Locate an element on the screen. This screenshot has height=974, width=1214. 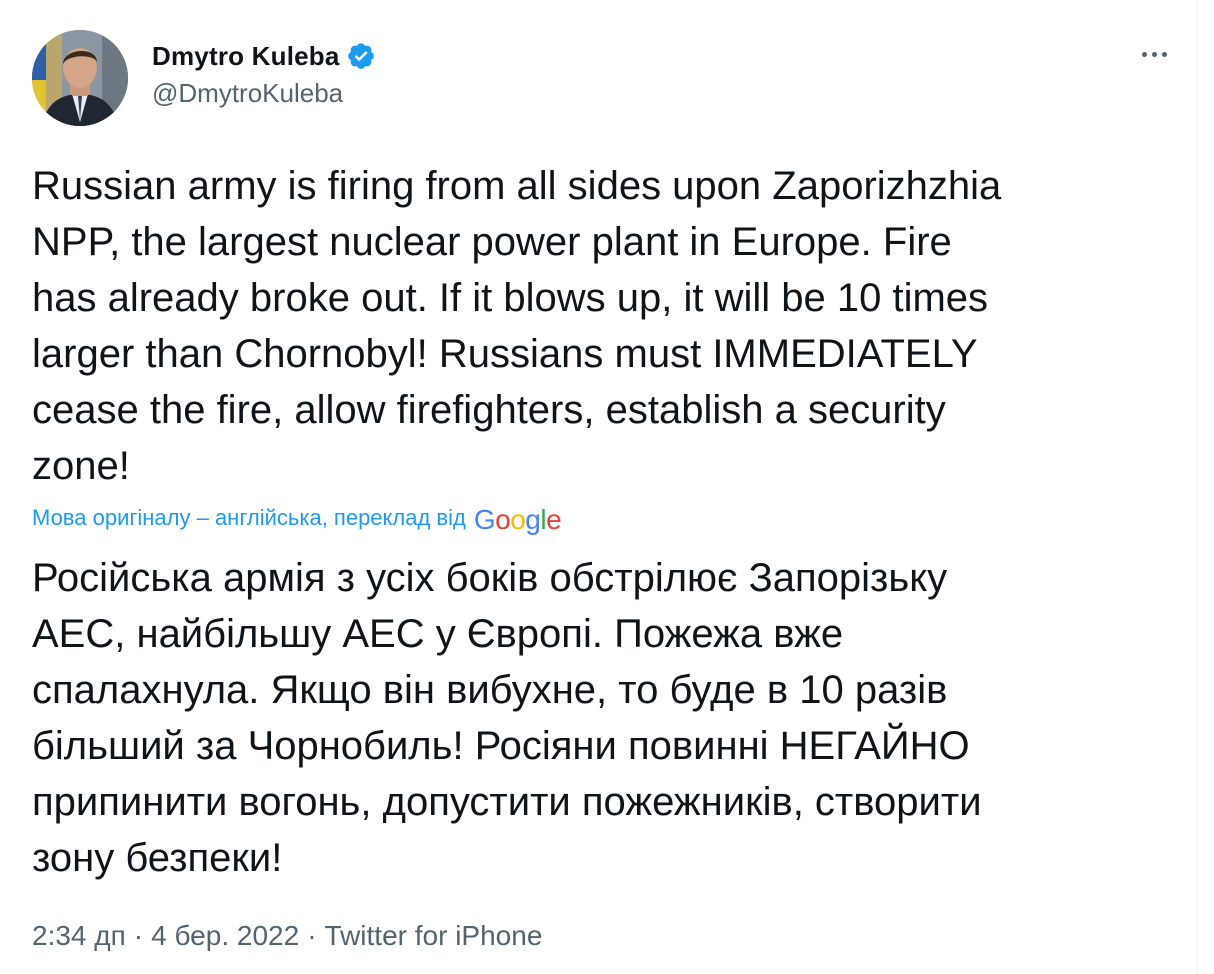
avatar is located at coordinates (80, 78).